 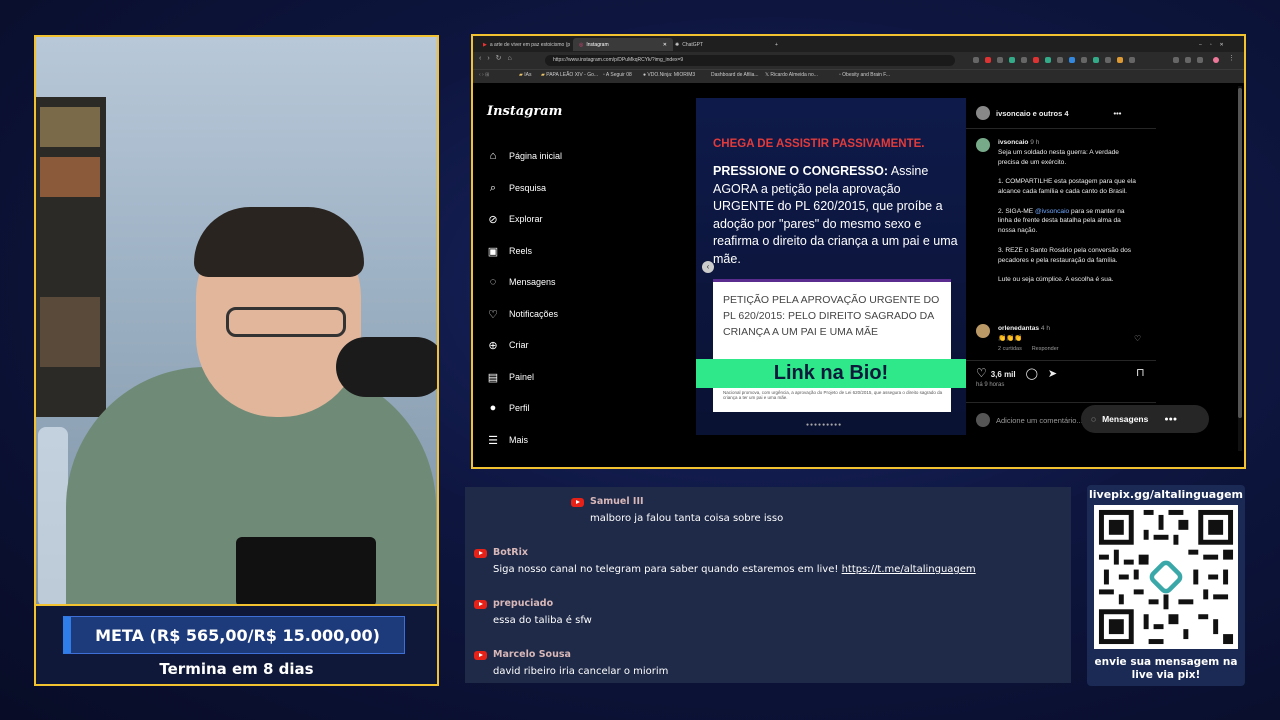 What do you see at coordinates (1215, 44) in the screenshot?
I see `window-controls: –▫✕` at bounding box center [1215, 44].